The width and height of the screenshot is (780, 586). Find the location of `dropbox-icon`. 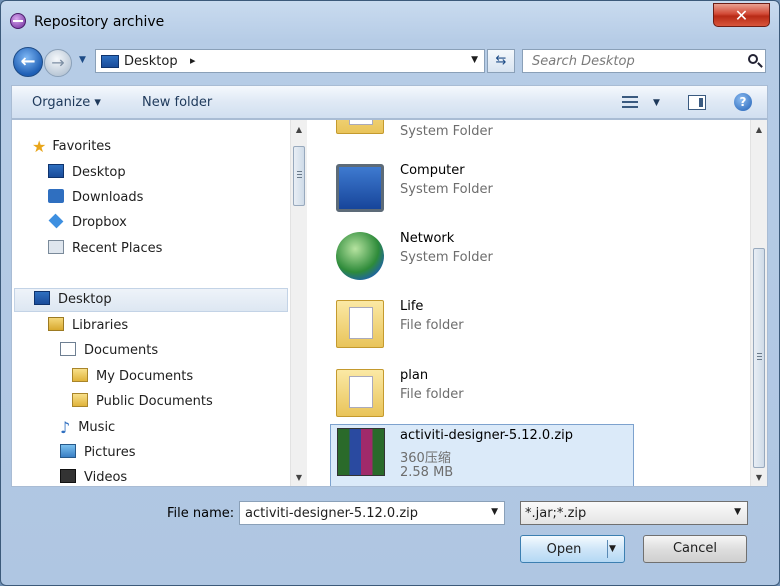

dropbox-icon is located at coordinates (56, 221).